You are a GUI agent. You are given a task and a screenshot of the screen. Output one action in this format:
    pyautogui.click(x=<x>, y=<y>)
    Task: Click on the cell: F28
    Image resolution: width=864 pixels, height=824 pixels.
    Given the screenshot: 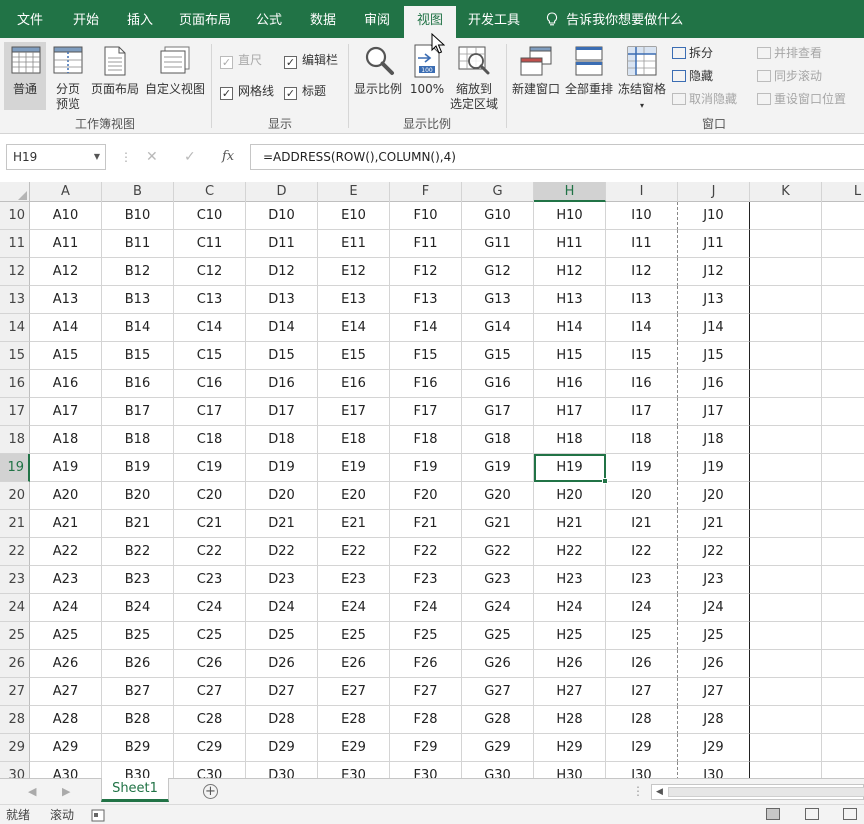 What is the action you would take?
    pyautogui.click(x=426, y=720)
    